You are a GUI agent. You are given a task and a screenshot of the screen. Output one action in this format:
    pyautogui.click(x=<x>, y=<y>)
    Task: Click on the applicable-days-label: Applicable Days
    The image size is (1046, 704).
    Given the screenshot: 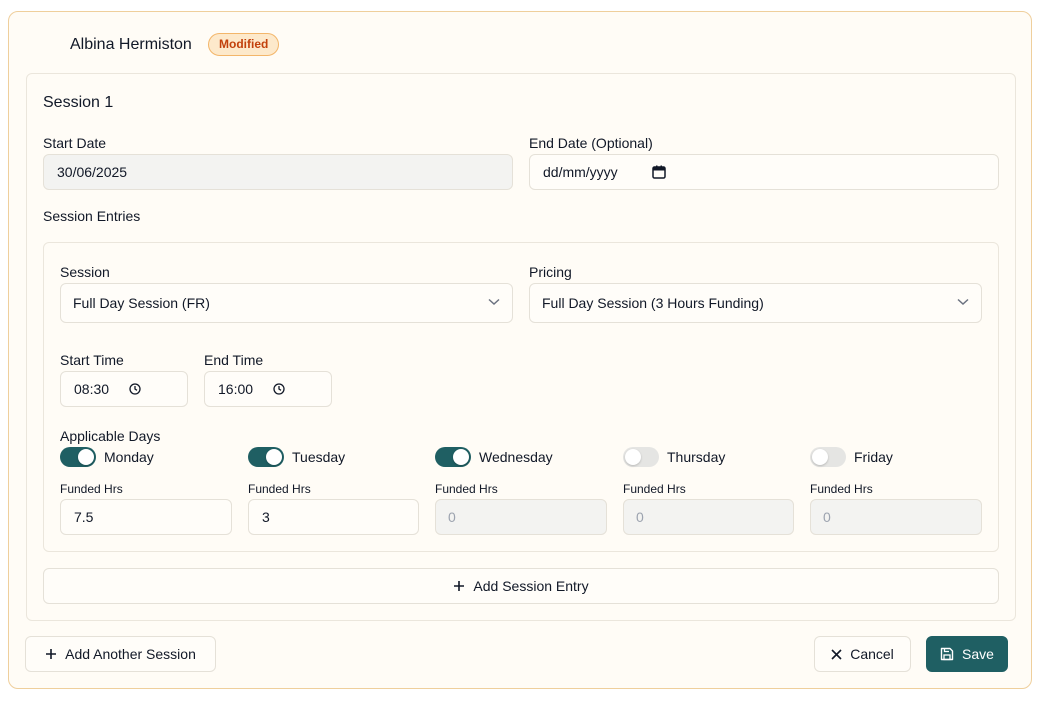 What is the action you would take?
    pyautogui.click(x=110, y=436)
    